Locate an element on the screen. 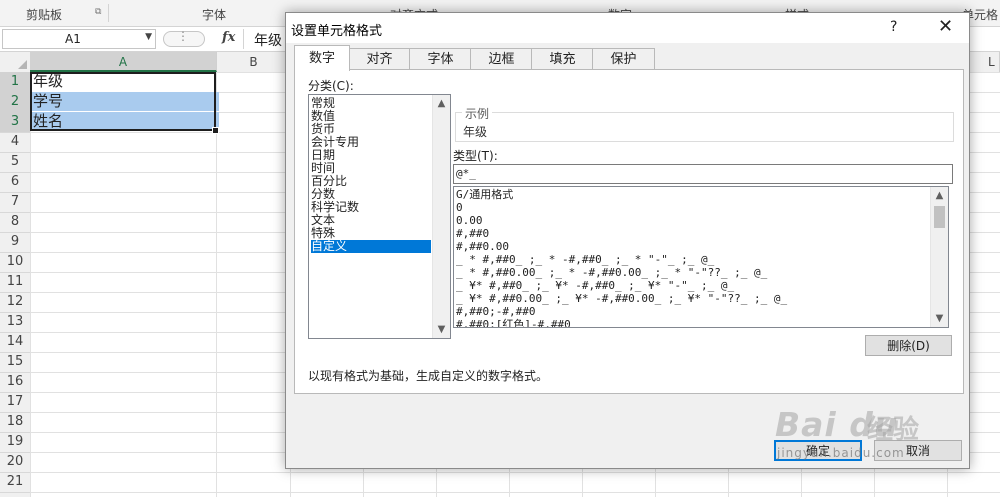 This screenshot has width=1000, height=497. dialog-launcher-icon: ⧉ is located at coordinates (98, 12).